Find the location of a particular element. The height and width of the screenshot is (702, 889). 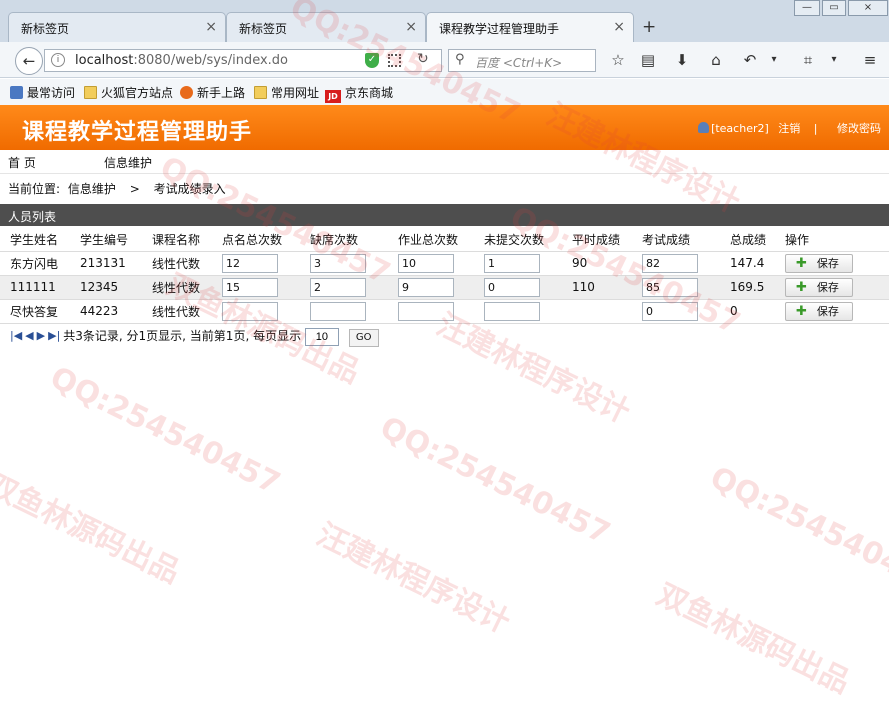

qr-code-icon is located at coordinates (394, 60).